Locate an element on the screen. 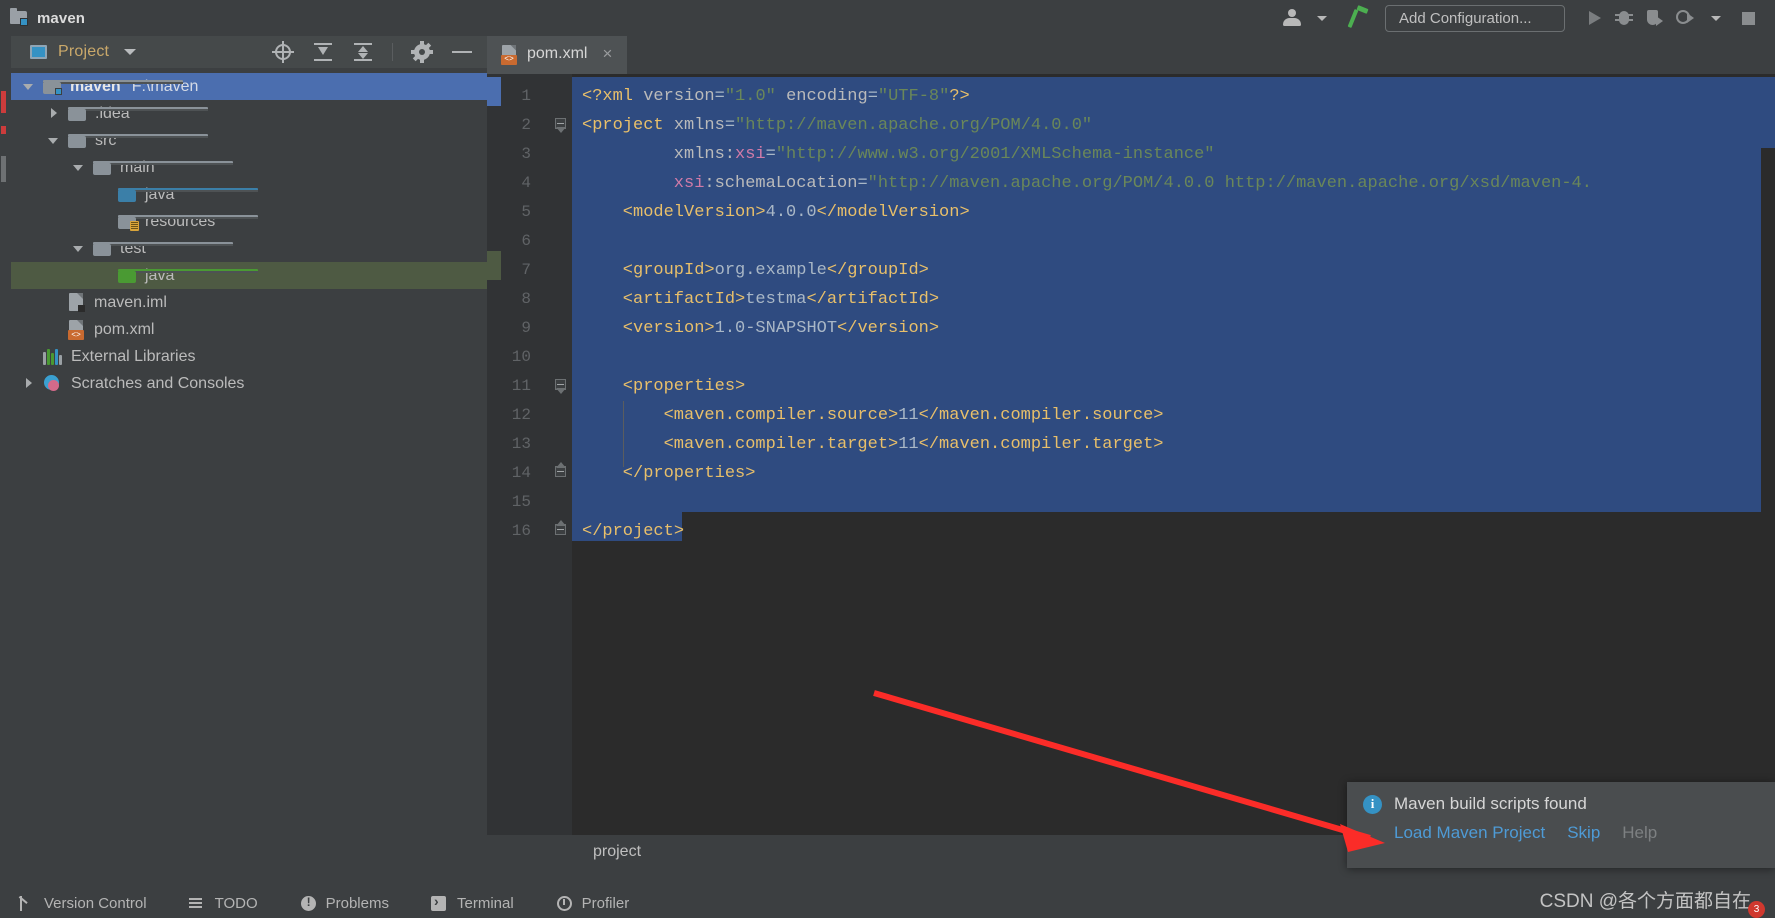  code-token: ?> is located at coordinates (959, 96).